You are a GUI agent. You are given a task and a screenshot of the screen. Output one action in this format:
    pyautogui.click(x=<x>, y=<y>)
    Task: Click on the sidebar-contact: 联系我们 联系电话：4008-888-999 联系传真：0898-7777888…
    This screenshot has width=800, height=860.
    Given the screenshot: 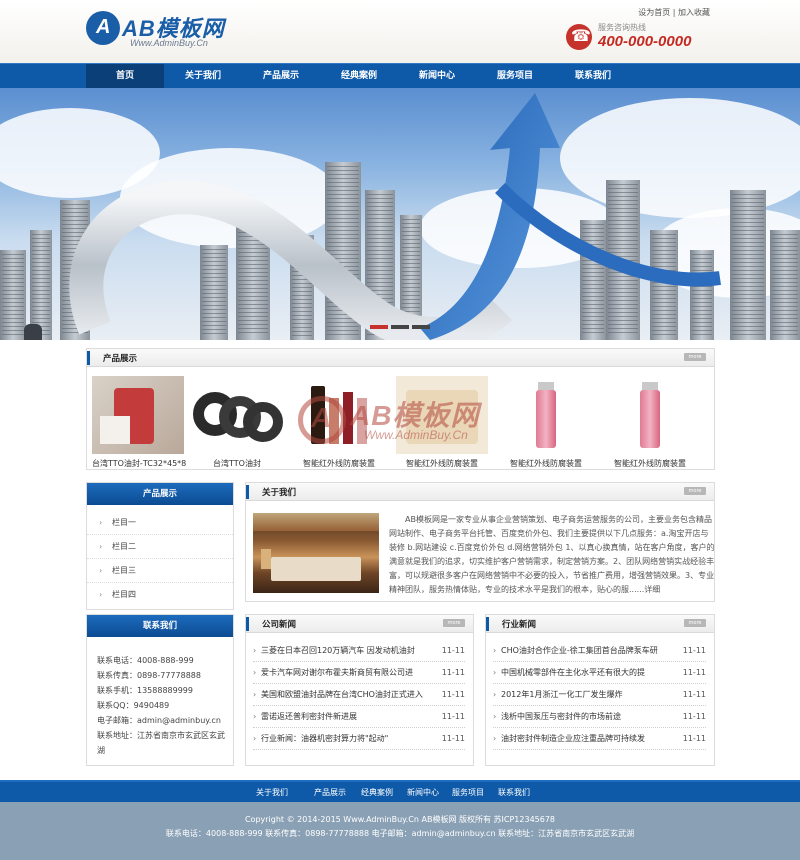 What is the action you would take?
    pyautogui.click(x=160, y=690)
    